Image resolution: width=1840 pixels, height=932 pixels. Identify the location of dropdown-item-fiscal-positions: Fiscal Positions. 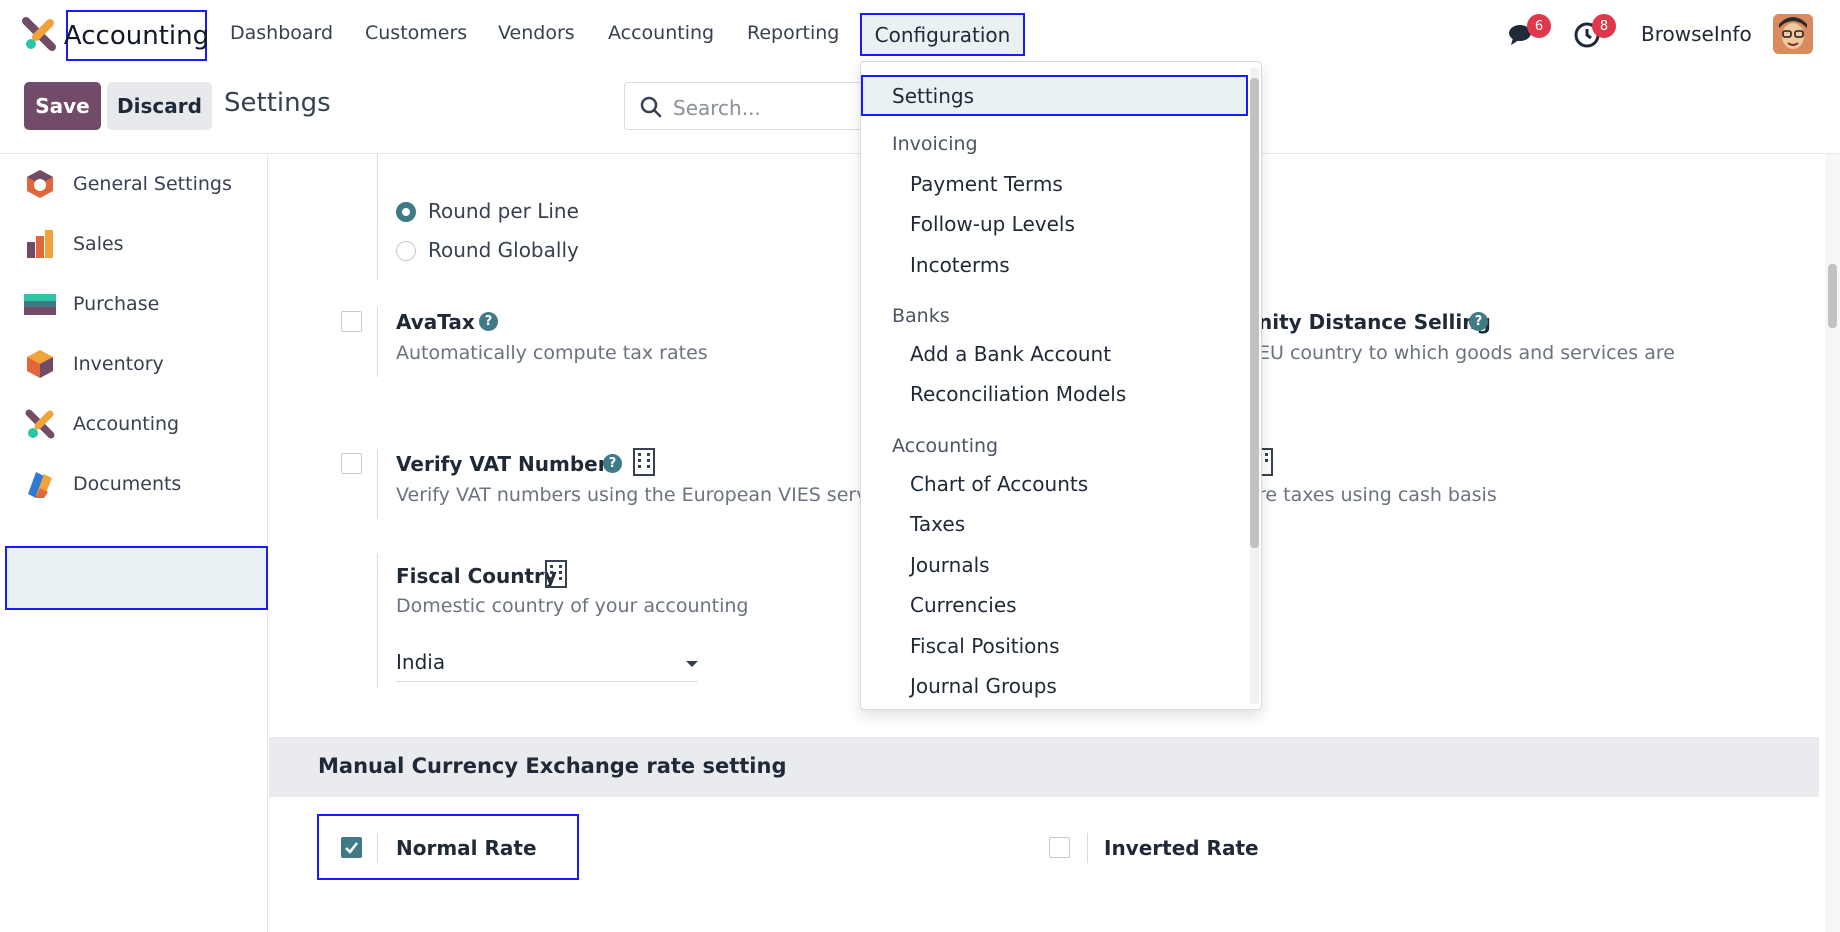
(984, 646).